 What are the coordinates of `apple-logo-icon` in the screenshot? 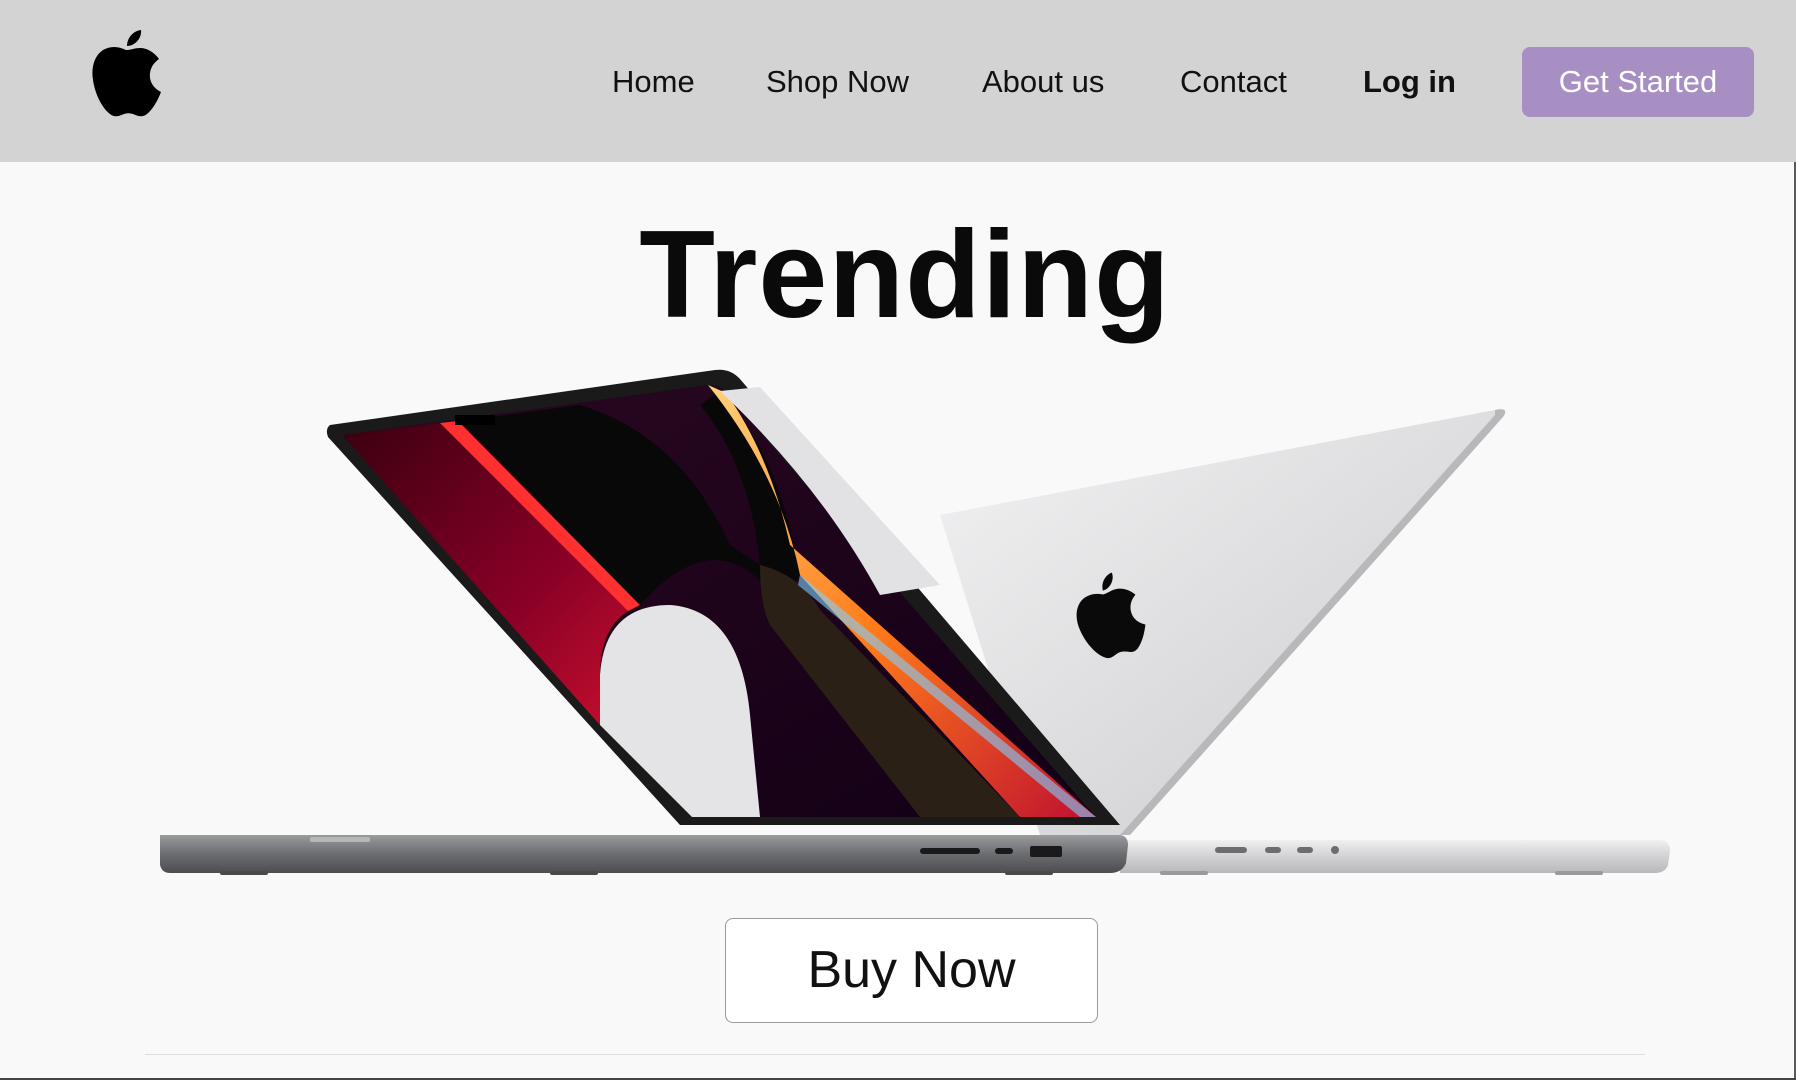 It's located at (126, 74).